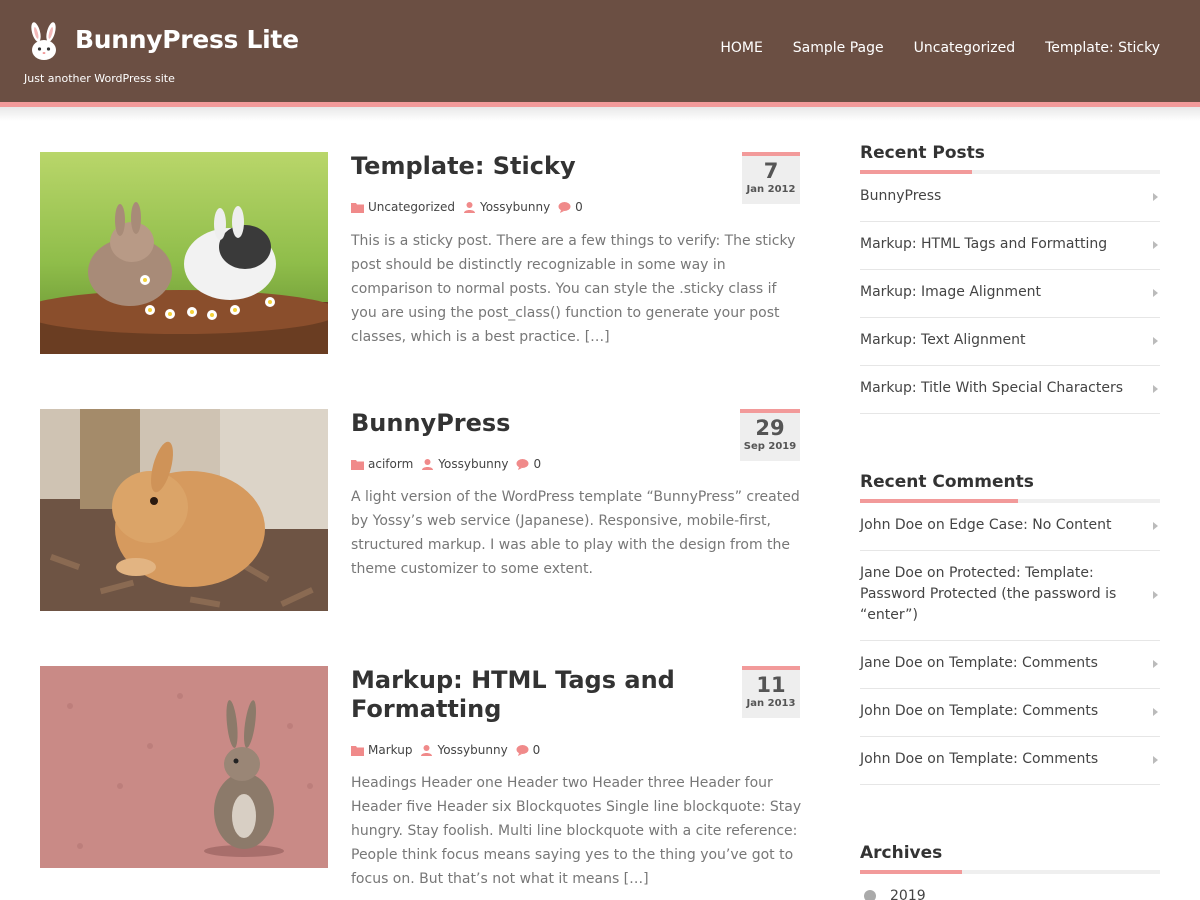 This screenshot has height=900, width=1200. What do you see at coordinates (771, 171) in the screenshot?
I see `post-date-day: 7` at bounding box center [771, 171].